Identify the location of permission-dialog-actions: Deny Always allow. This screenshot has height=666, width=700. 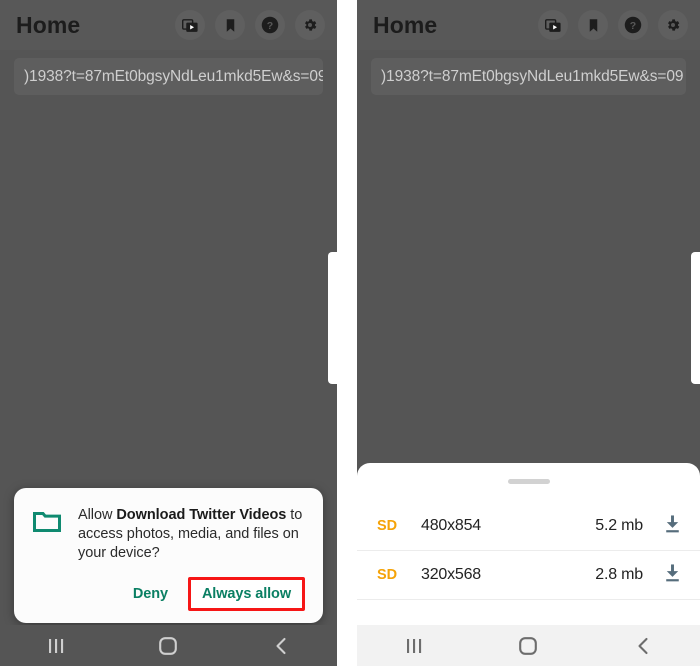
(168, 594).